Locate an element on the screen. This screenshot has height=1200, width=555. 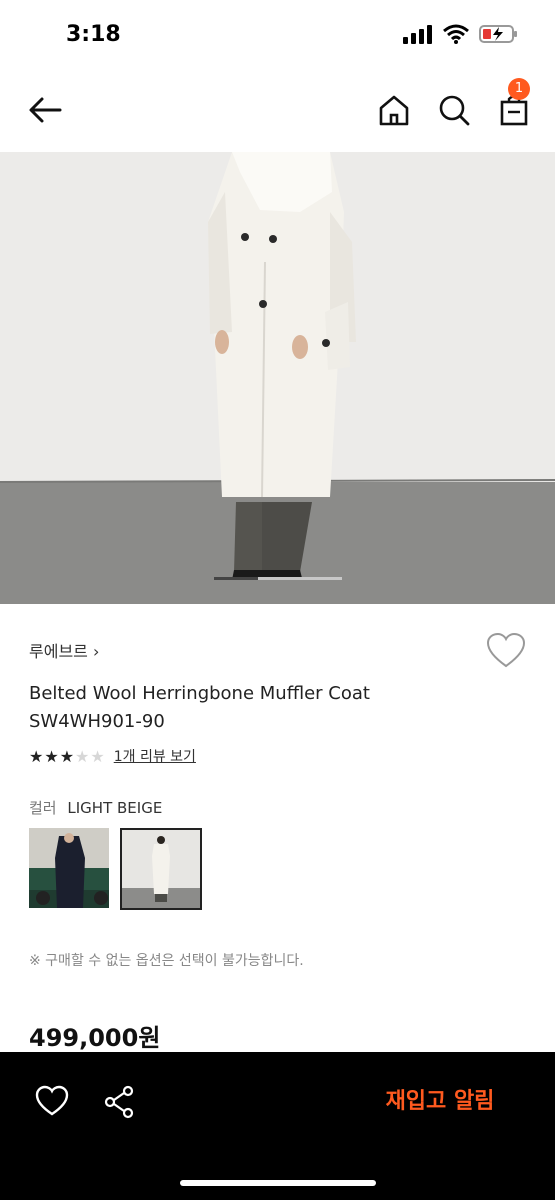
color-option-row: 컬러 LIGHT BEIGE is located at coordinates (95, 807).